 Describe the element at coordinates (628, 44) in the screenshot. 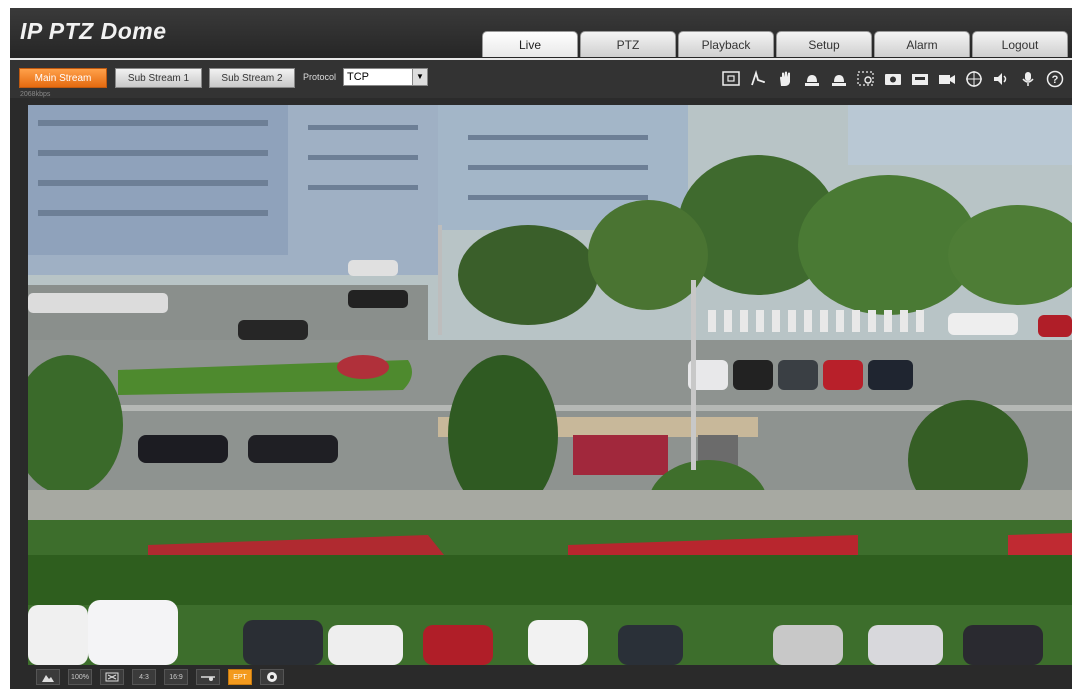

I see `tab-ptz: PTZ` at that location.